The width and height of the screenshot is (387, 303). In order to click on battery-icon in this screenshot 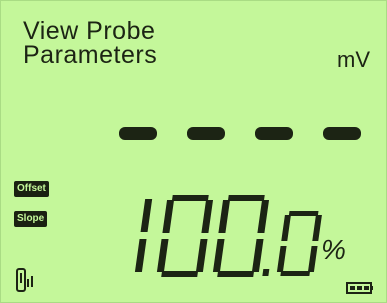, I will do `click(359, 288)`.